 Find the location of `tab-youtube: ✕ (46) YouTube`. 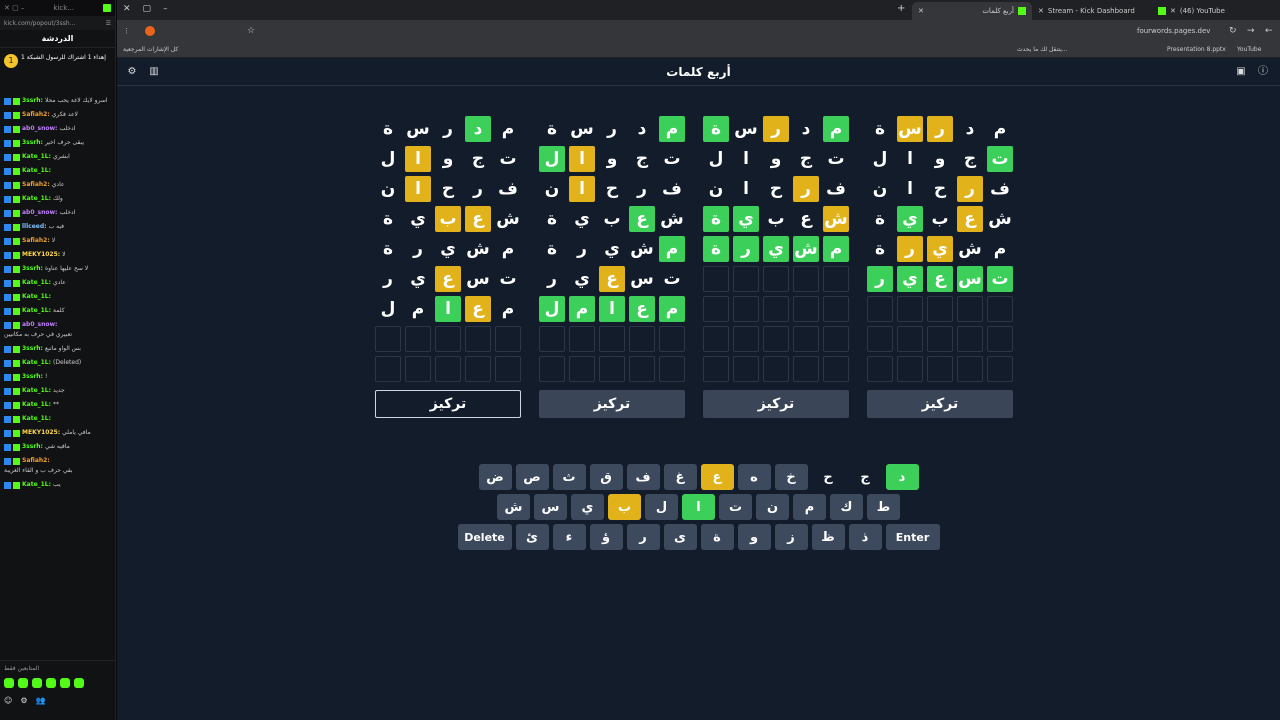

tab-youtube: ✕ (46) YouTube is located at coordinates (1211, 11).